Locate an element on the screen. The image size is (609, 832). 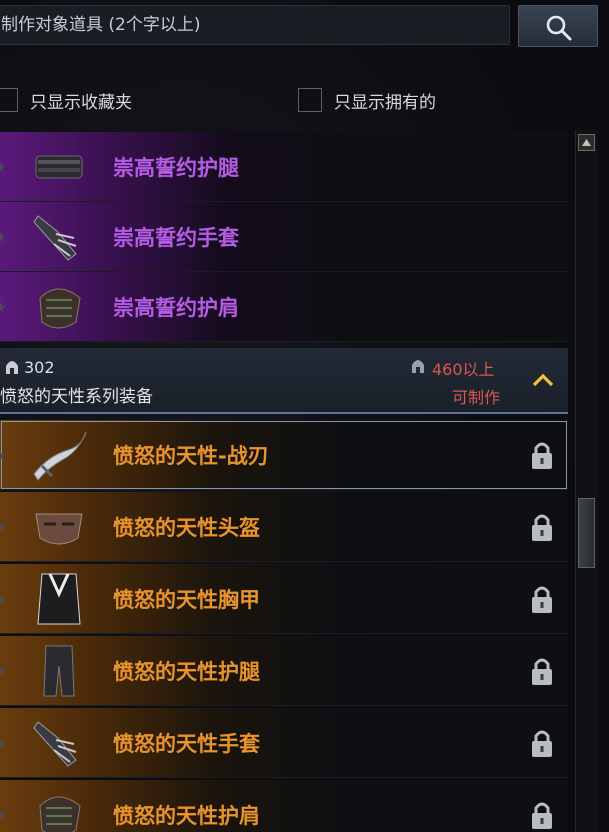
craftable-label: 可制作 is located at coordinates (476, 397).